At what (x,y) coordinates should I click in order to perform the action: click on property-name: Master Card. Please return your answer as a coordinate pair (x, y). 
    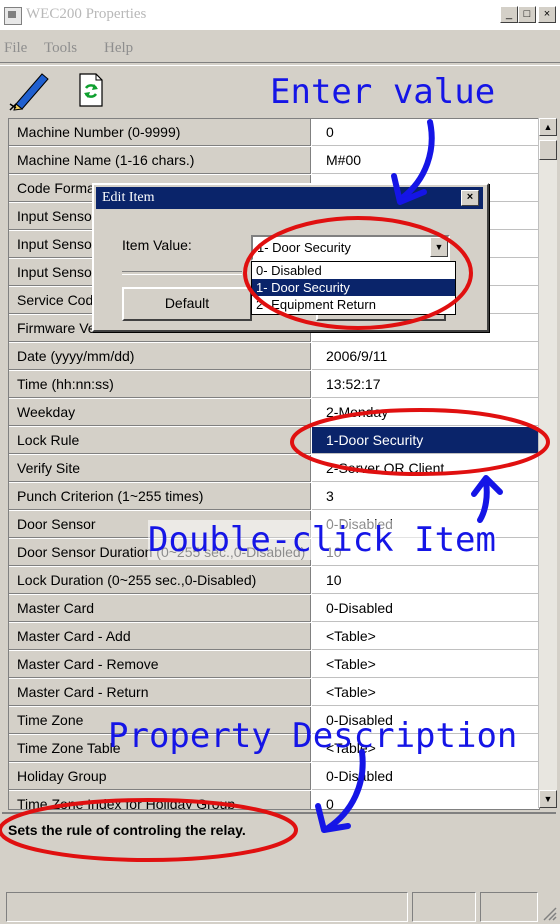
    Looking at the image, I should click on (160, 608).